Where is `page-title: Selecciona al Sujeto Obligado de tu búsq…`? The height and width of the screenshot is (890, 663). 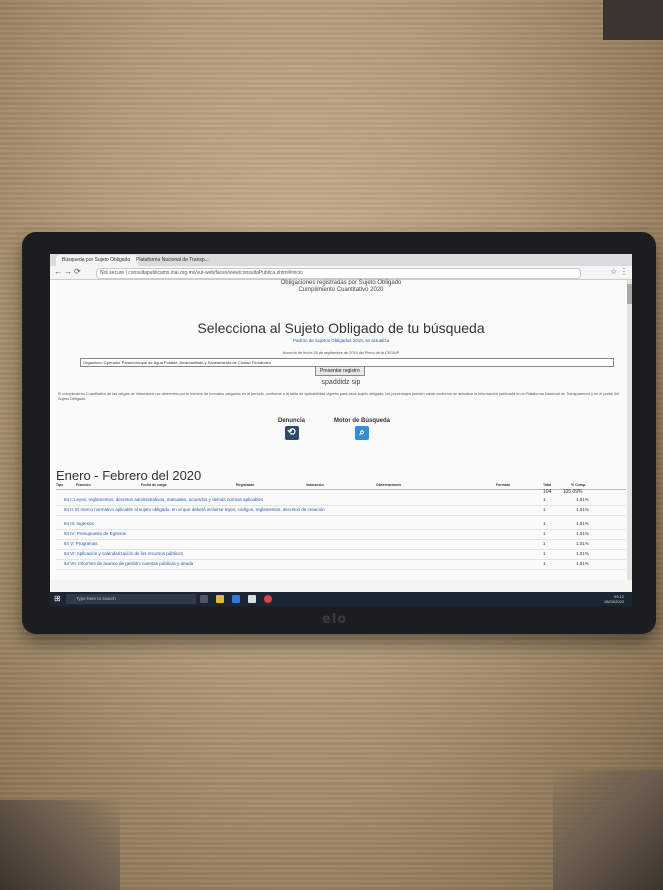
page-title: Selecciona al Sujeto Obligado de tu búsq… is located at coordinates (341, 328).